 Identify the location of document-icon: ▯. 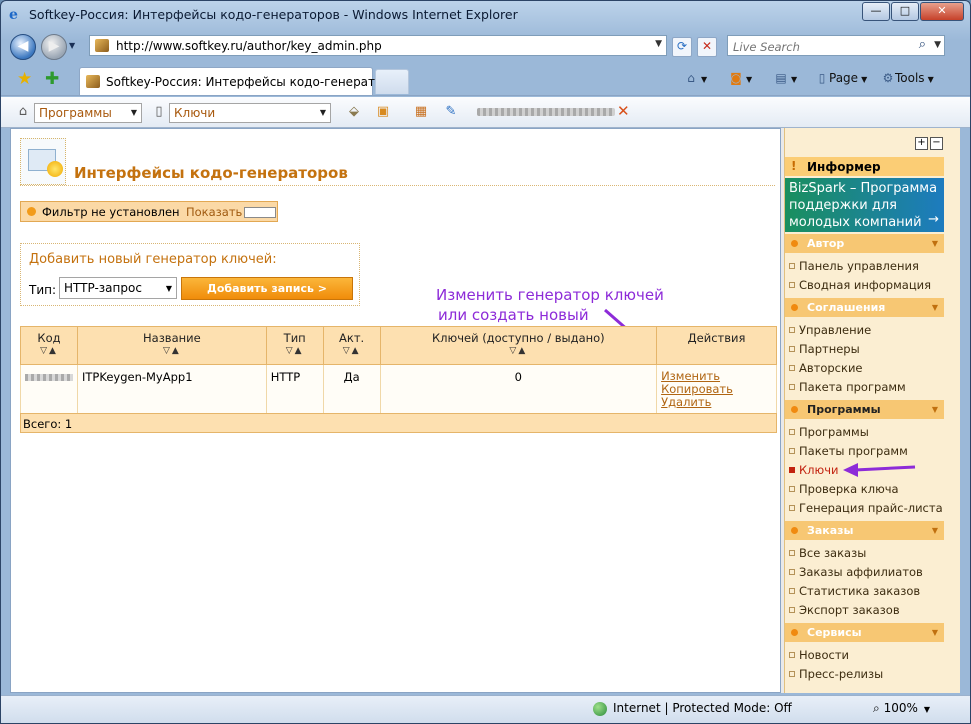
(159, 112).